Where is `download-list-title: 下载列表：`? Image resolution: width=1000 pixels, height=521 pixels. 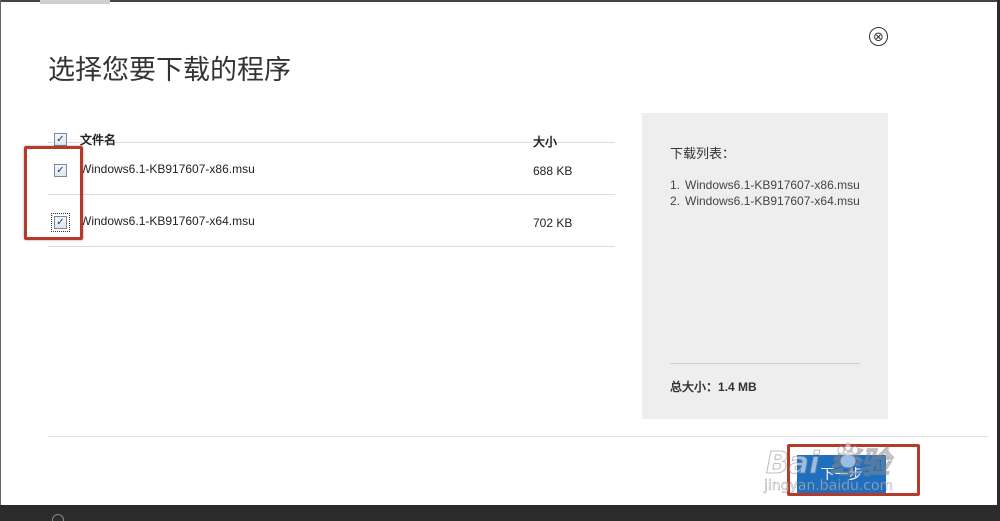
download-list-title: 下载列表： is located at coordinates (703, 154).